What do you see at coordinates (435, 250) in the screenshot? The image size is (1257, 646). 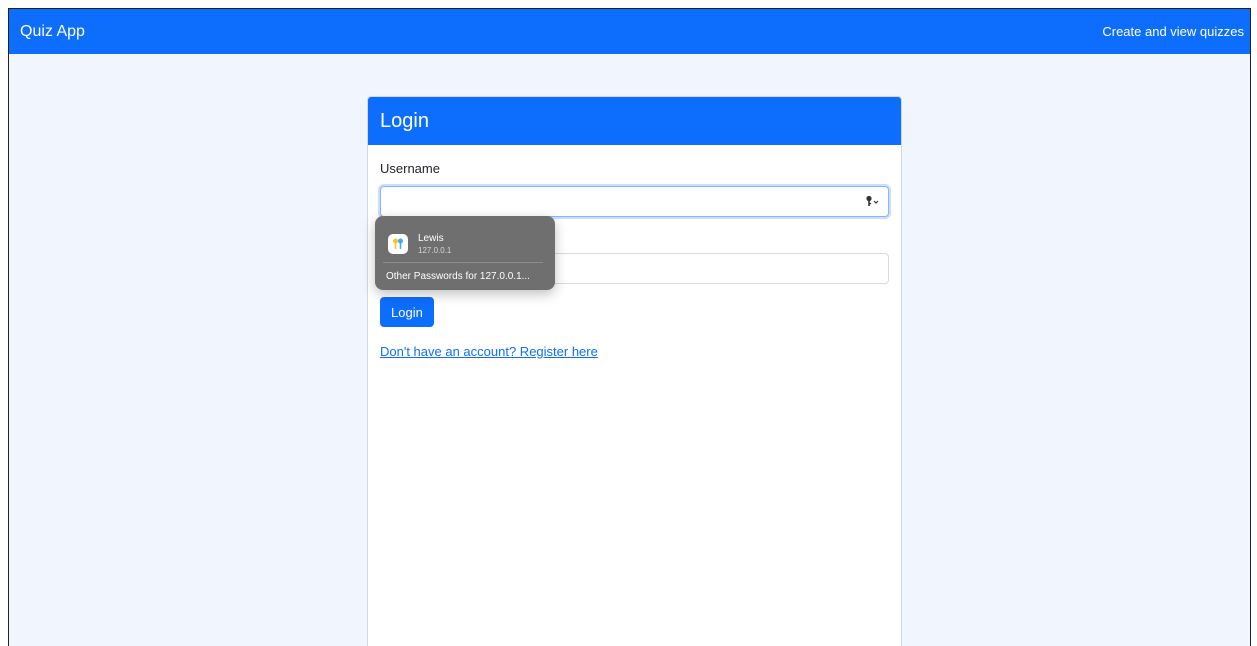 I see `autofill-host: 127.0.0.1` at bounding box center [435, 250].